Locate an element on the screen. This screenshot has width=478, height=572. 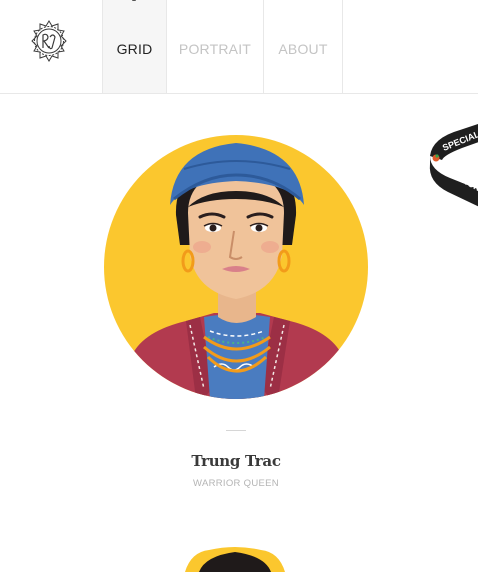
nav-tab-grid: GRID is located at coordinates (134, 46).